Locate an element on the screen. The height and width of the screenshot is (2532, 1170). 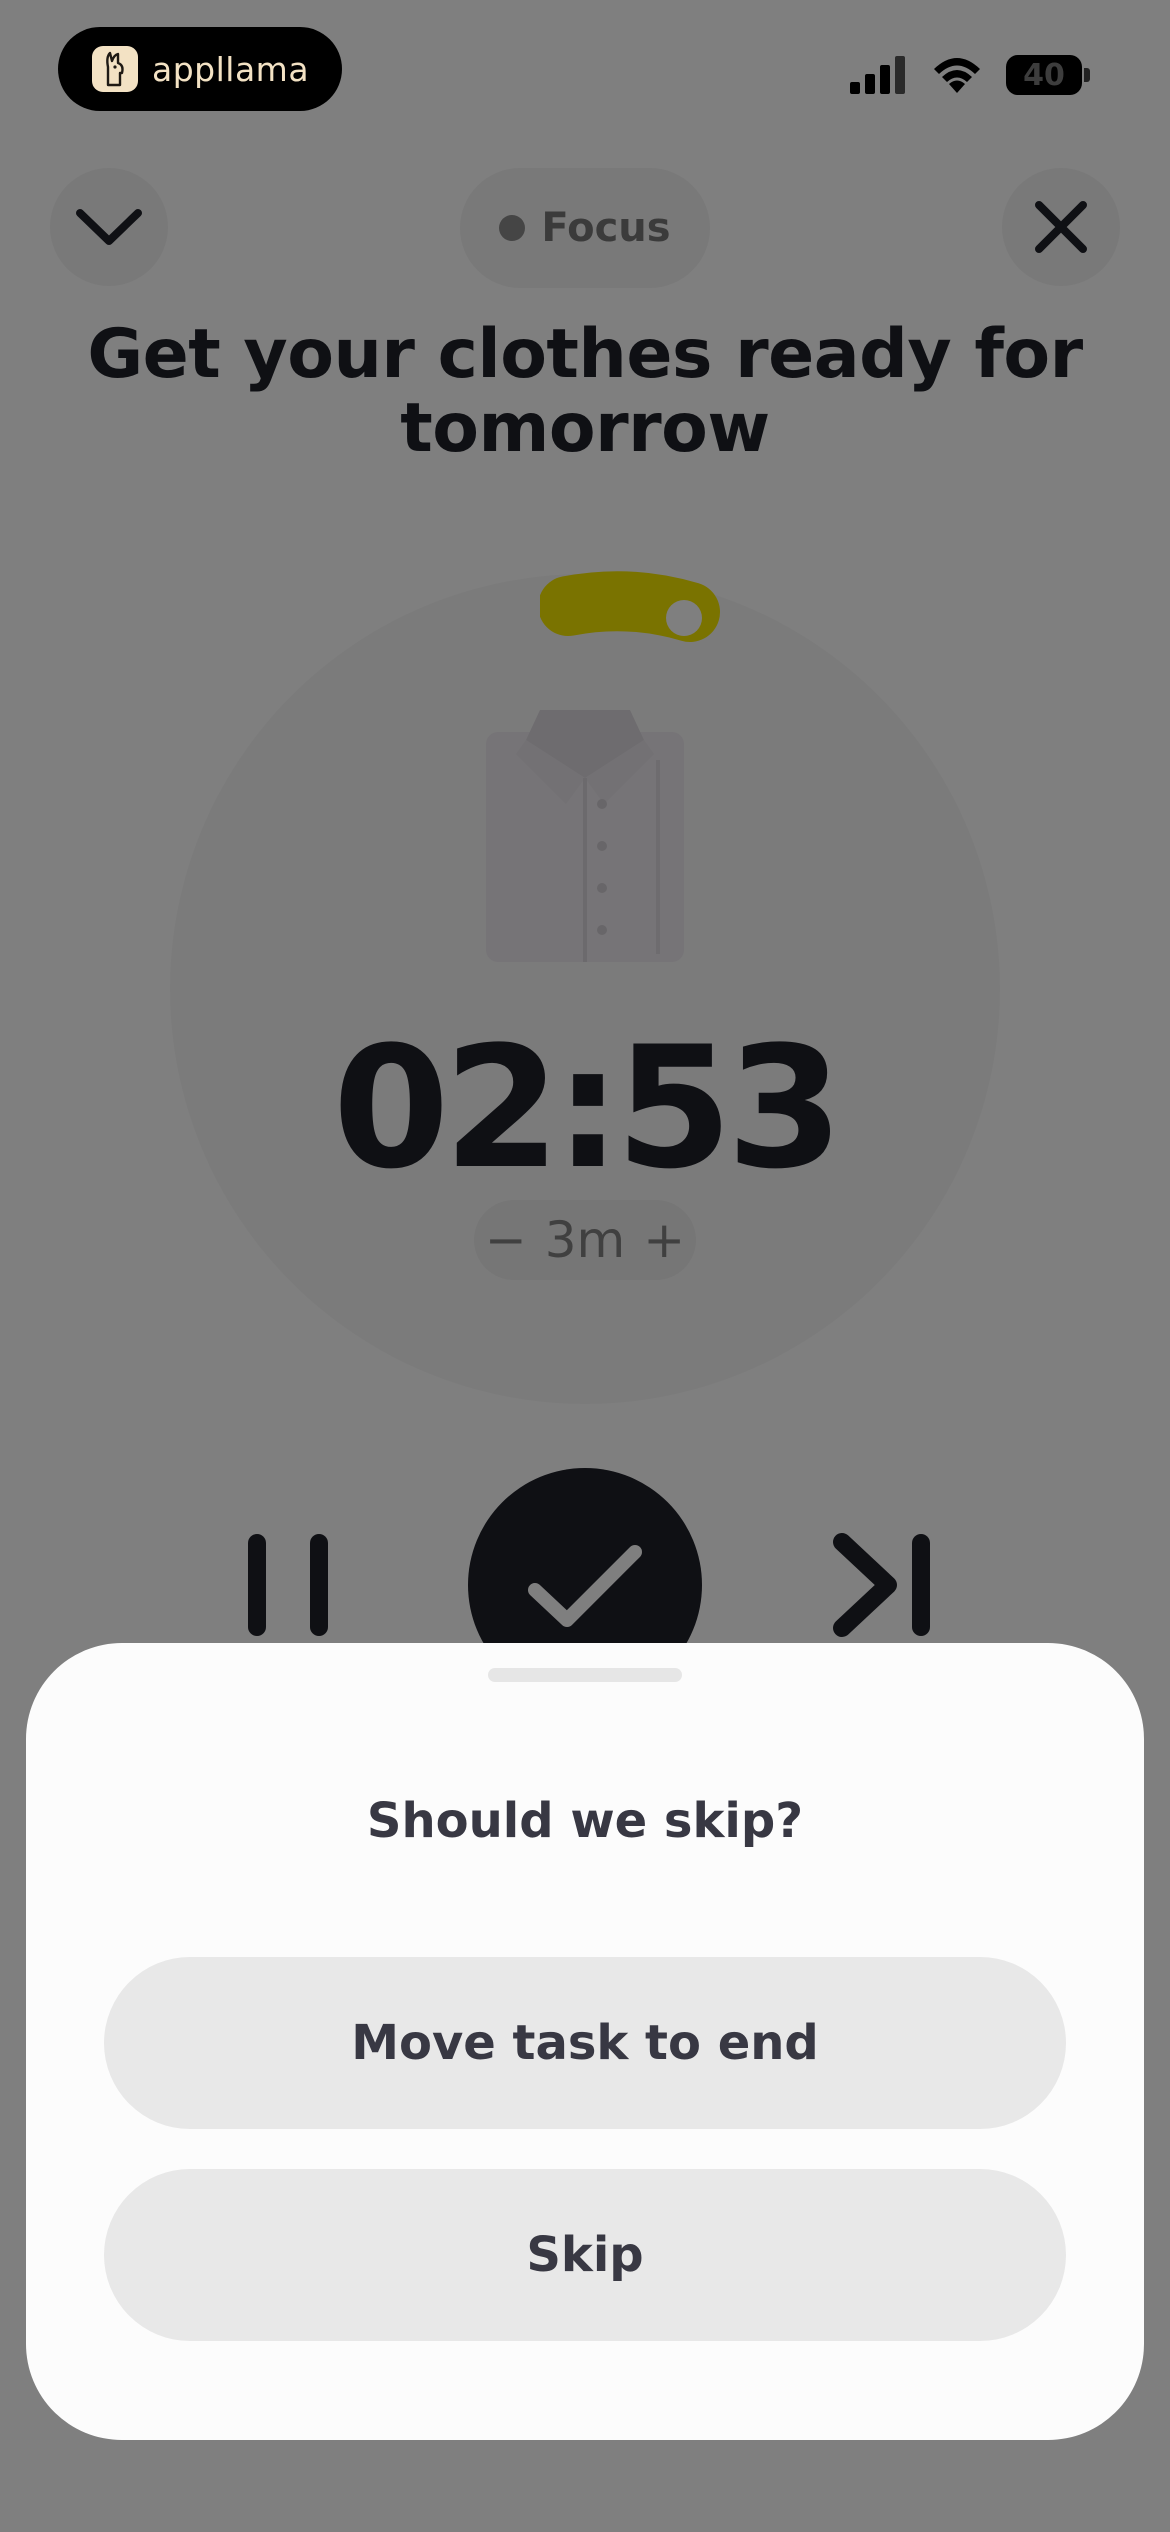
sheet-grabber is located at coordinates (585, 1675).